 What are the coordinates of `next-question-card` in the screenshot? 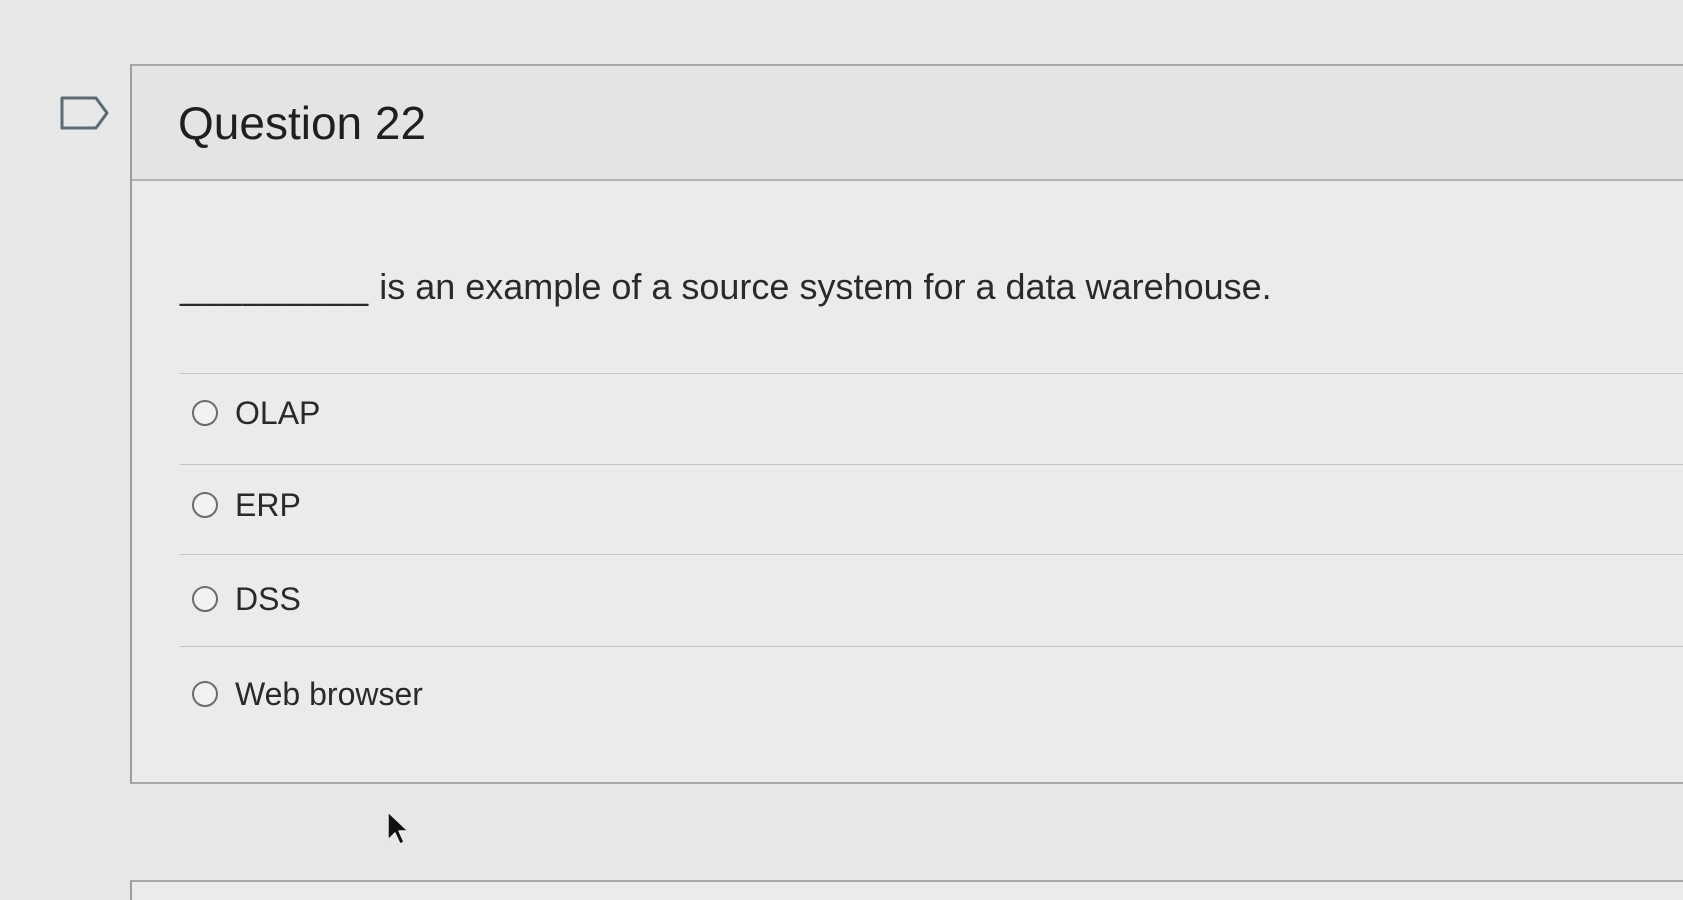 It's located at (906, 890).